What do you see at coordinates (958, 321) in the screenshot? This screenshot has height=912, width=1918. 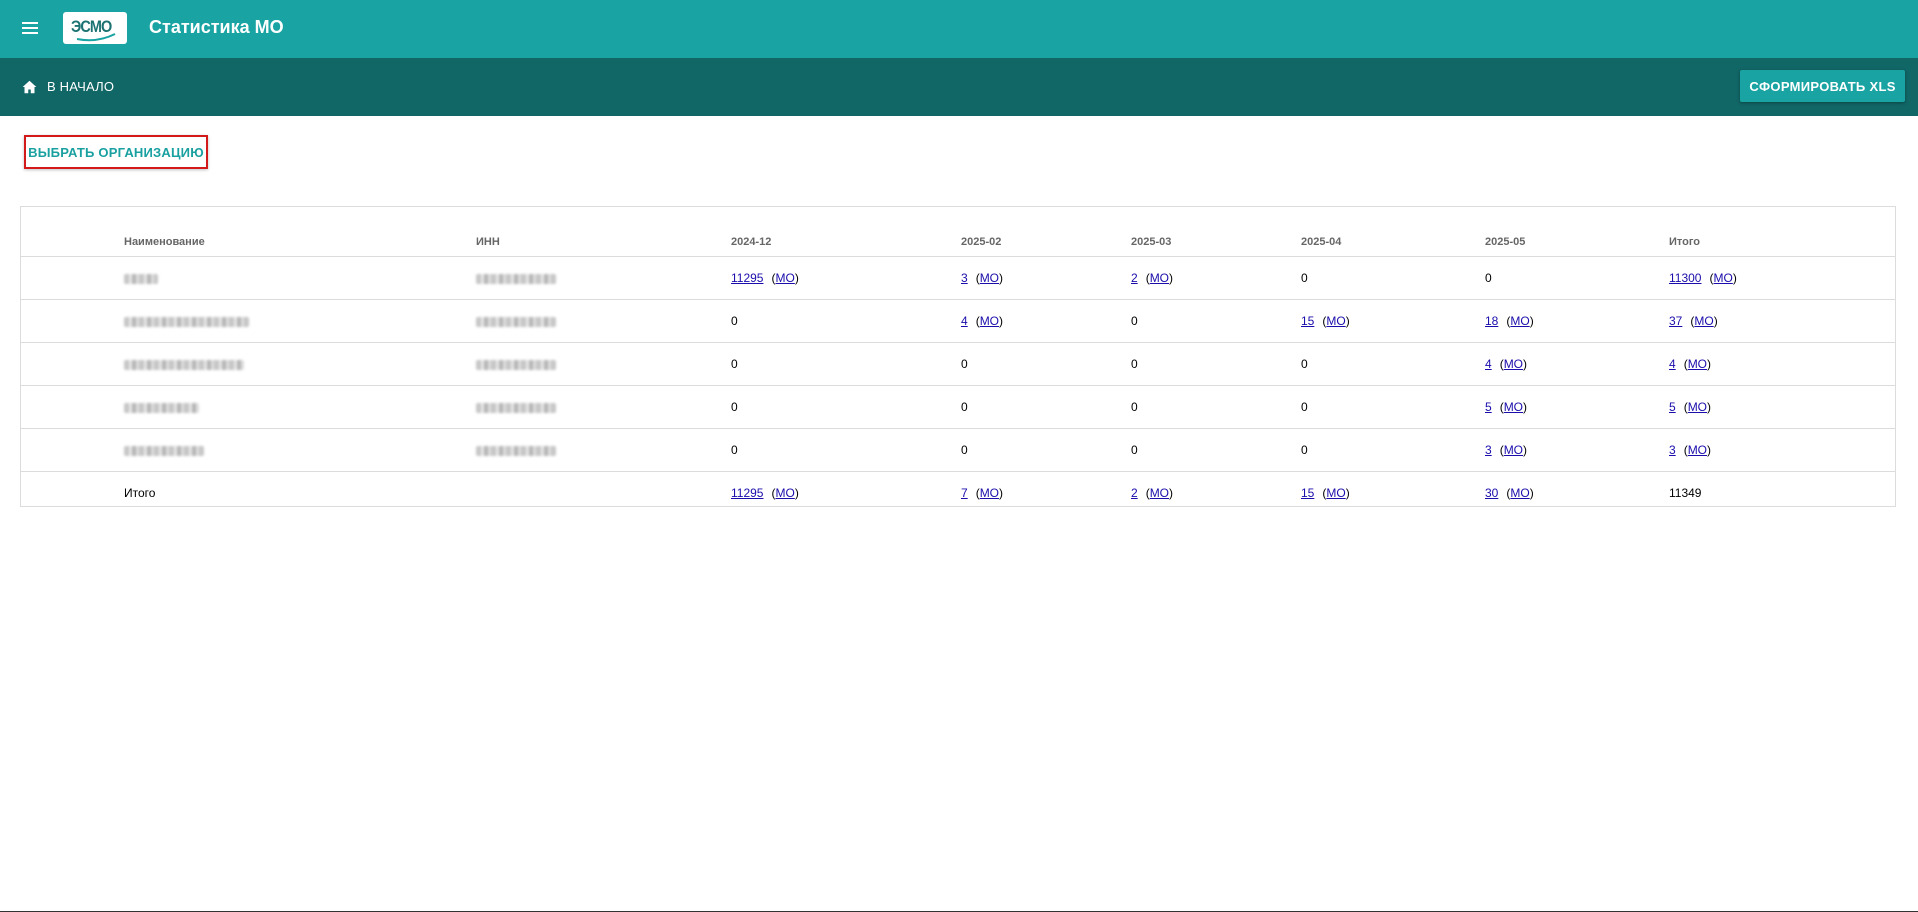 I see `table-row: 0 4 (МО) 0 15 (МО) 18 (МО) 37 (МО)` at bounding box center [958, 321].